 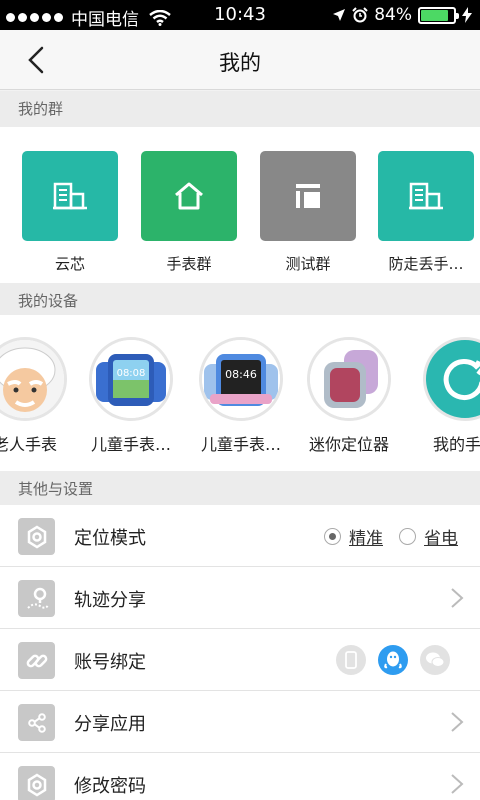 I want to click on page-title: 我的, so click(x=240, y=63).